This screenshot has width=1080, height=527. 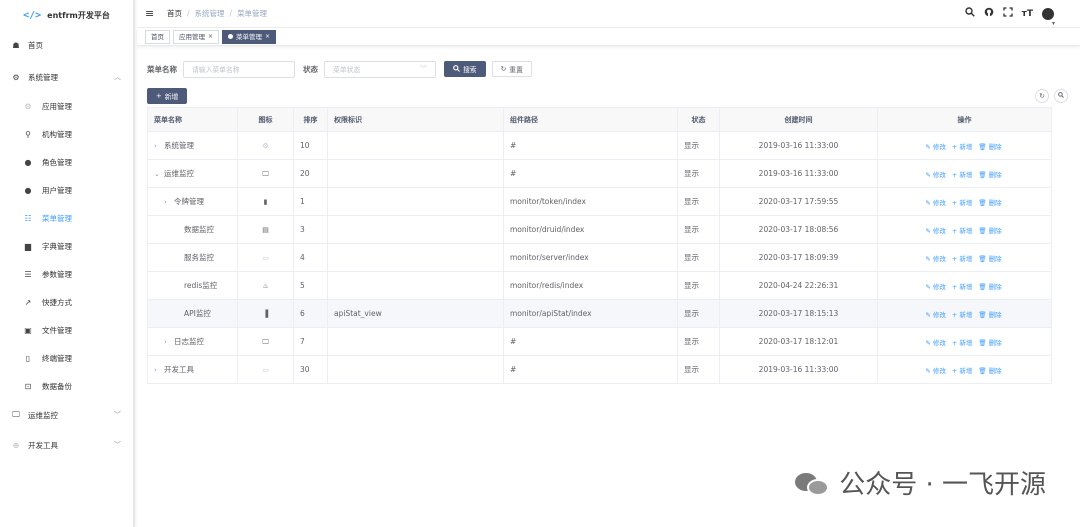 What do you see at coordinates (969, 13) in the screenshot?
I see `search-icon` at bounding box center [969, 13].